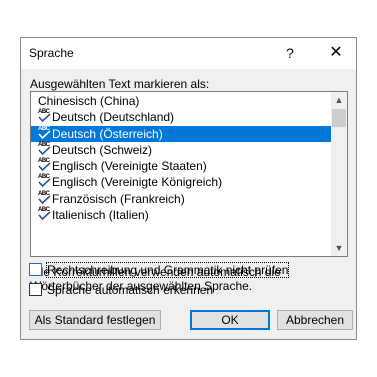 This screenshot has height=377, width=377. What do you see at coordinates (181, 133) in the screenshot?
I see `list-item: ABC Deutsch (Österreich)` at bounding box center [181, 133].